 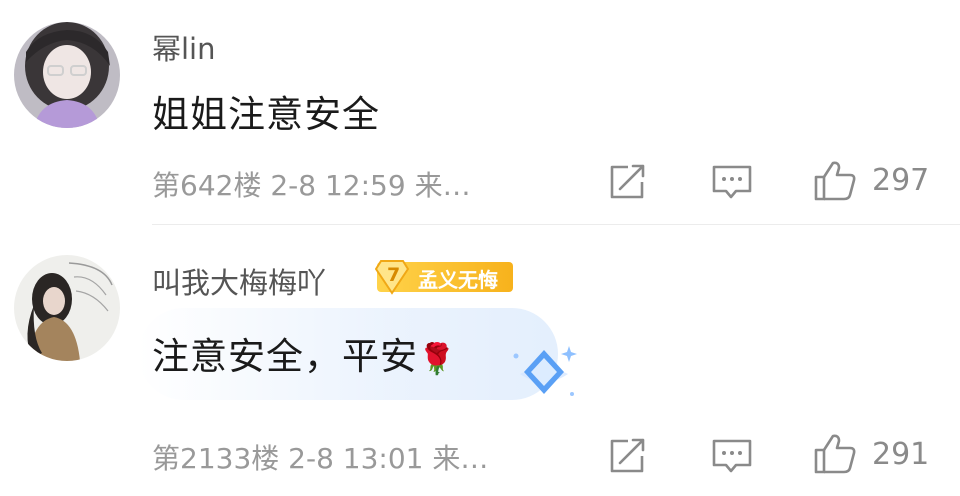 What do you see at coordinates (239, 281) in the screenshot?
I see `username: 叫我大梅梅吖` at bounding box center [239, 281].